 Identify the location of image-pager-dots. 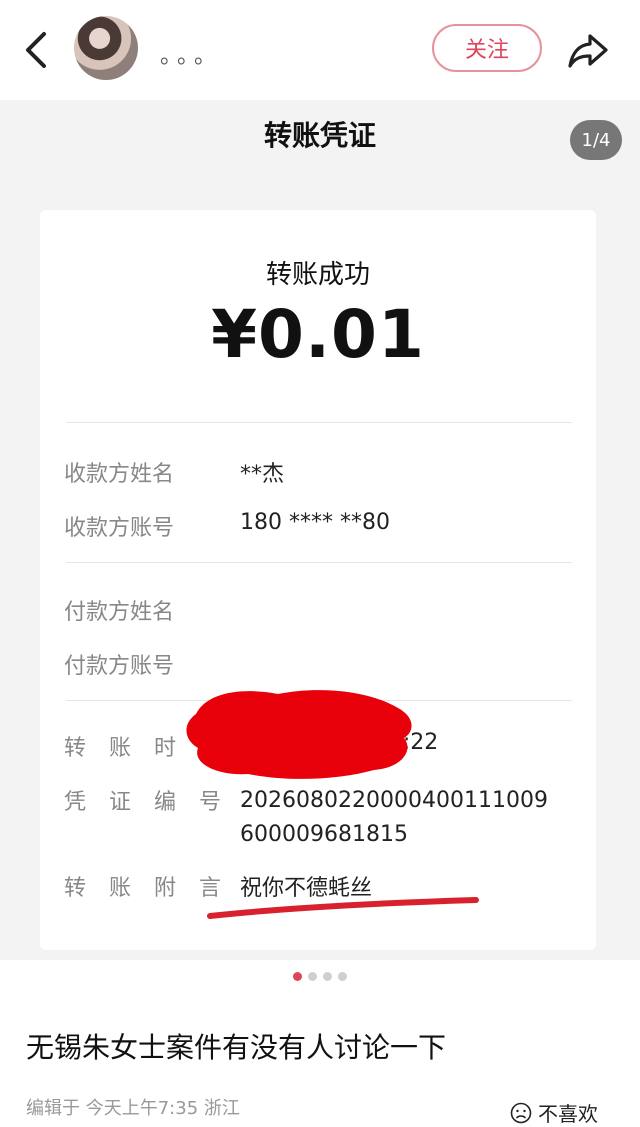
(320, 976).